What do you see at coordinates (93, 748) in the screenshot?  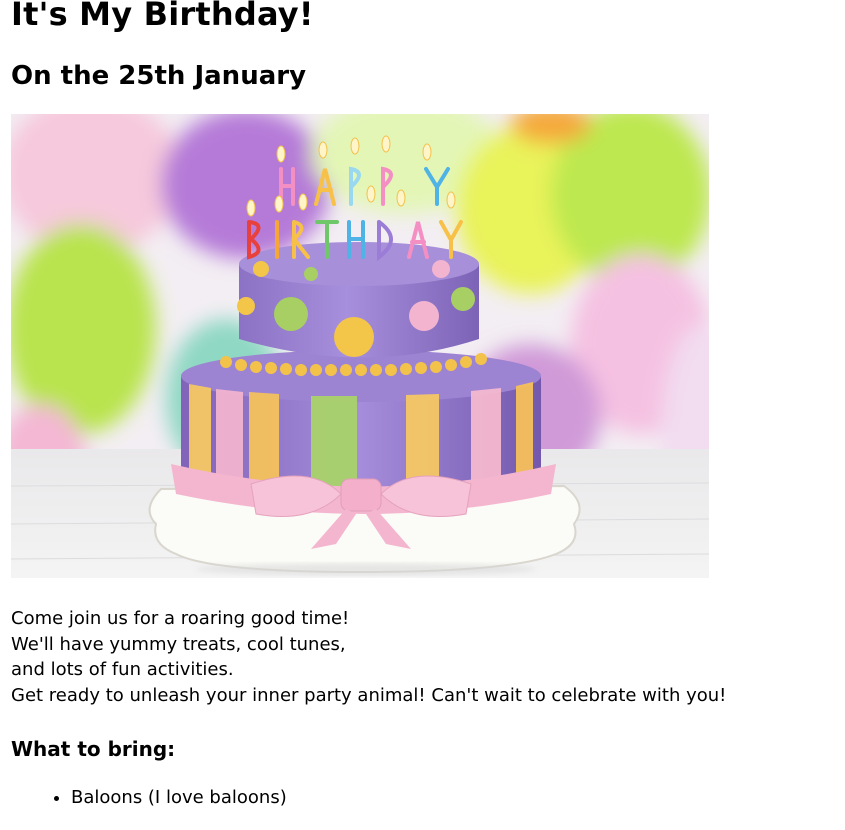 I see `bring-heading: What to bring:` at bounding box center [93, 748].